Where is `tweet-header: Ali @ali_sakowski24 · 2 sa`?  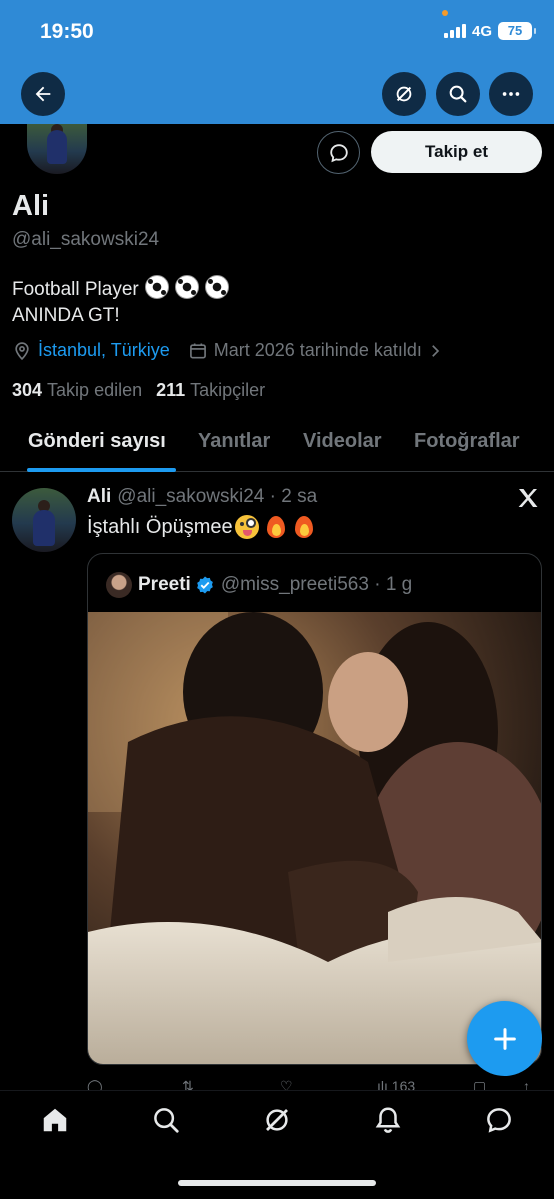 tweet-header: Ali @ali_sakowski24 · 2 sa is located at coordinates (202, 497).